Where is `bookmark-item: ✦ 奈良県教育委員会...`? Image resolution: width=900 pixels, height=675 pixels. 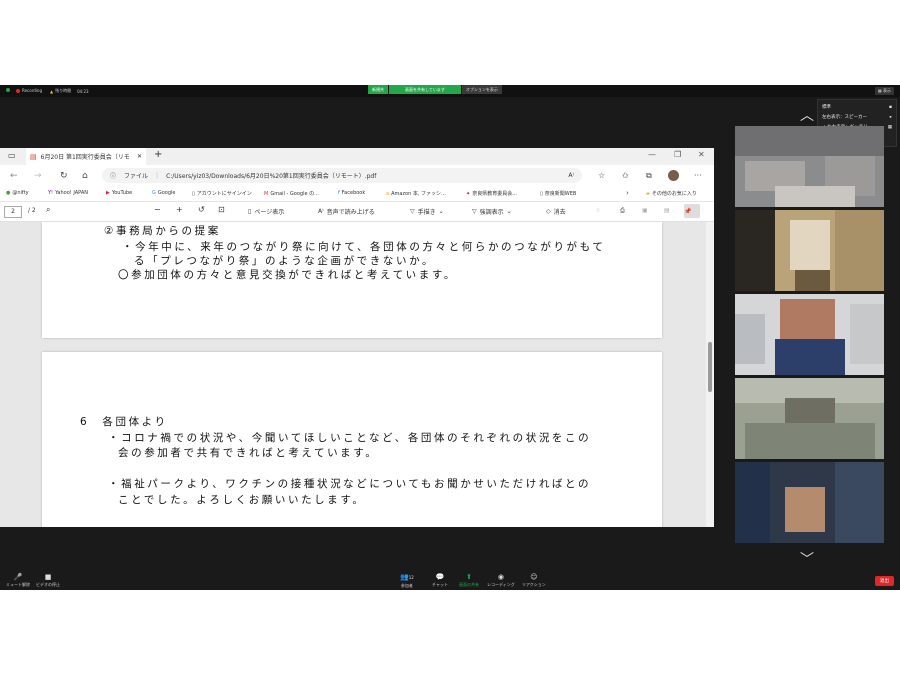 bookmark-item: ✦ 奈良県教育委員会... is located at coordinates (491, 194).